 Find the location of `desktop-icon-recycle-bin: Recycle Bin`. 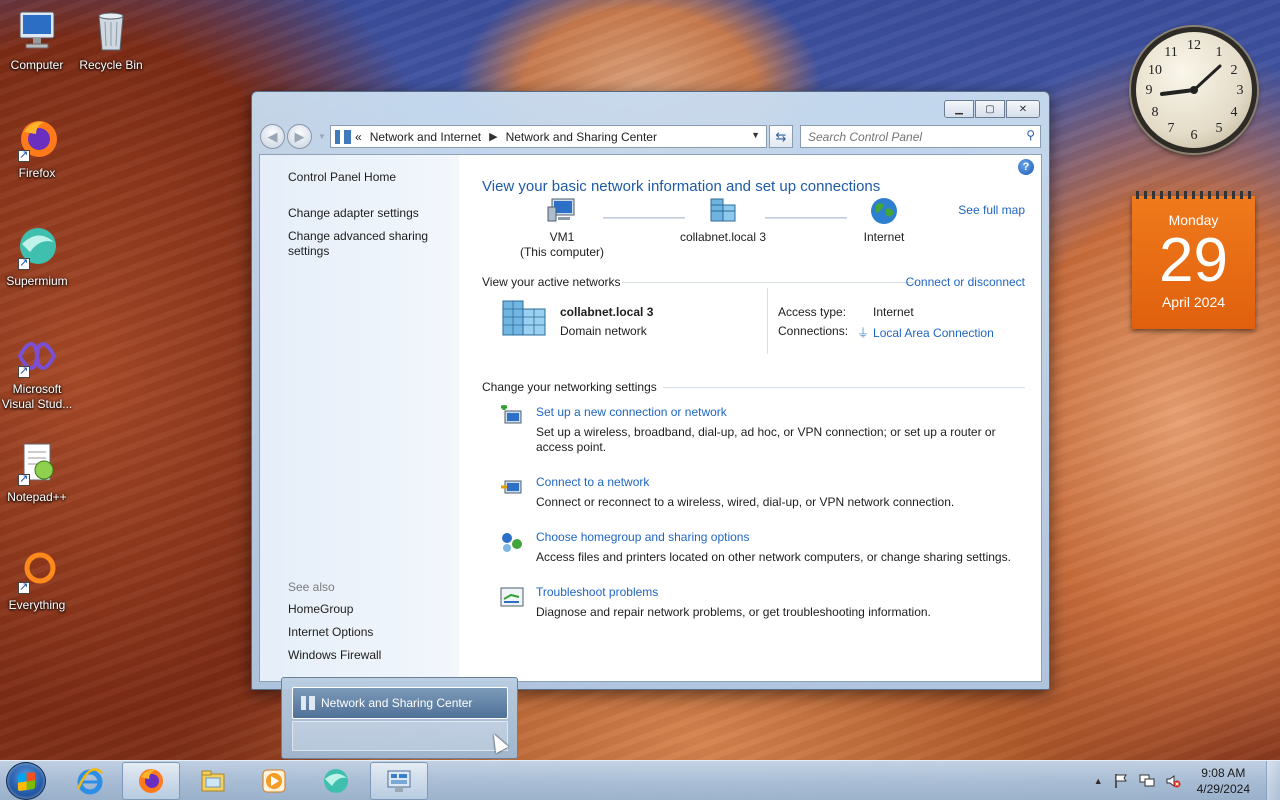

desktop-icon-recycle-bin: Recycle Bin is located at coordinates (111, 40).